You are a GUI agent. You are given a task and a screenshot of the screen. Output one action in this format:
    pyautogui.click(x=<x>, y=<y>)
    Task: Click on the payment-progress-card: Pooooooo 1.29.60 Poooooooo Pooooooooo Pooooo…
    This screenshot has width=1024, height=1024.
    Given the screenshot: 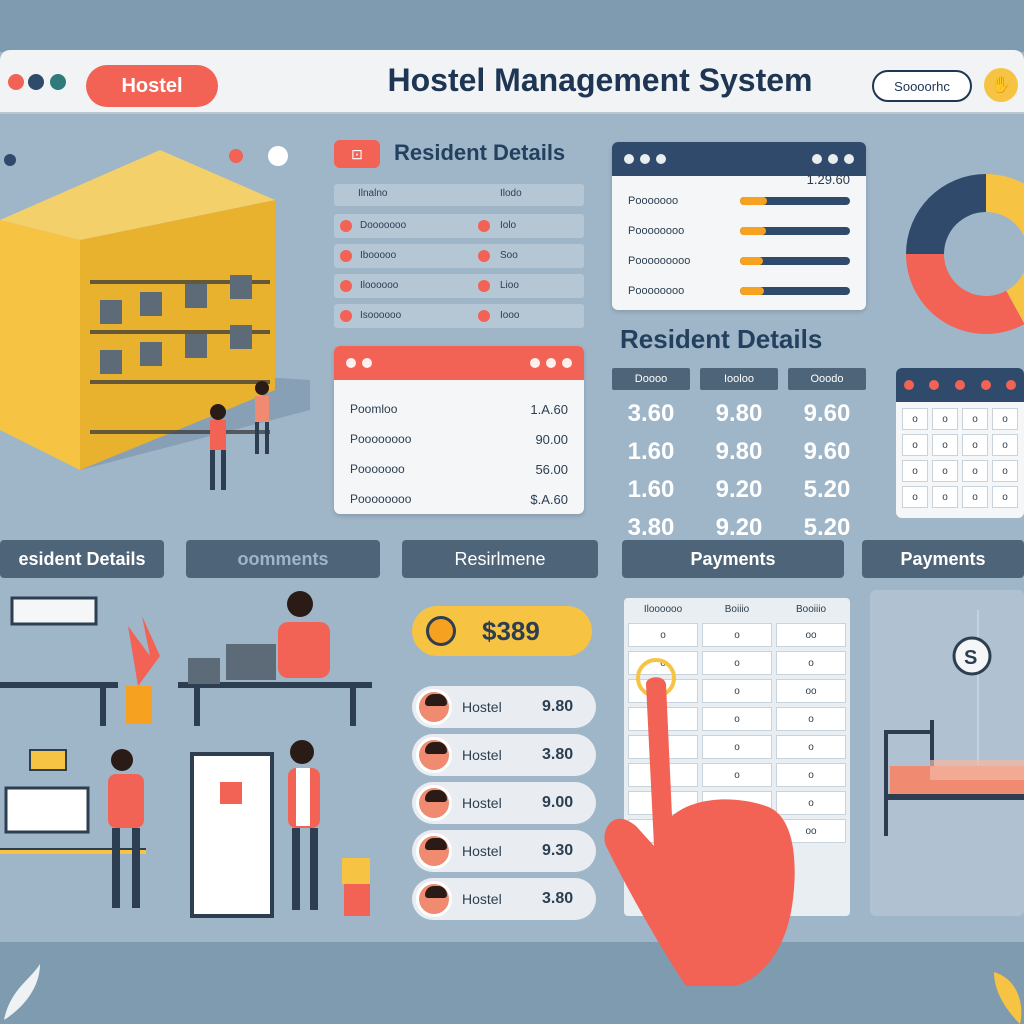 What is the action you would take?
    pyautogui.click(x=739, y=226)
    